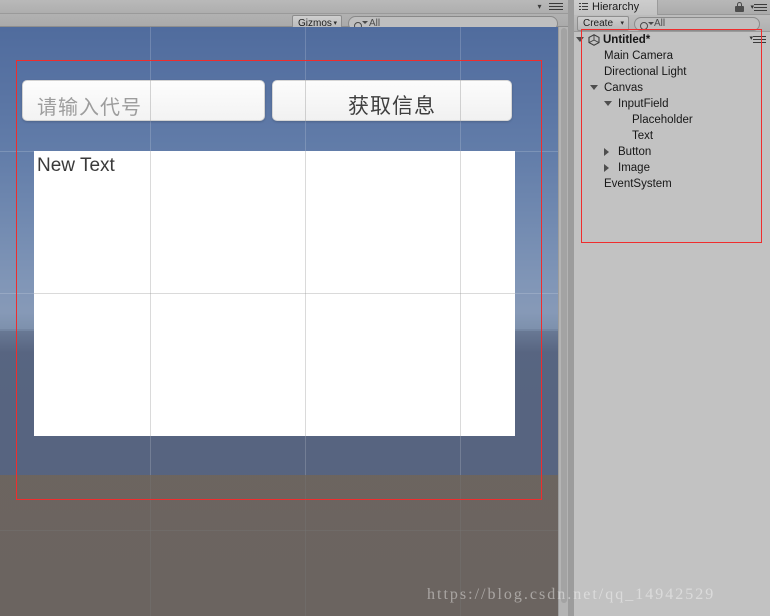 The width and height of the screenshot is (770, 616). I want to click on ground-grid-line-v3, so click(460, 545).